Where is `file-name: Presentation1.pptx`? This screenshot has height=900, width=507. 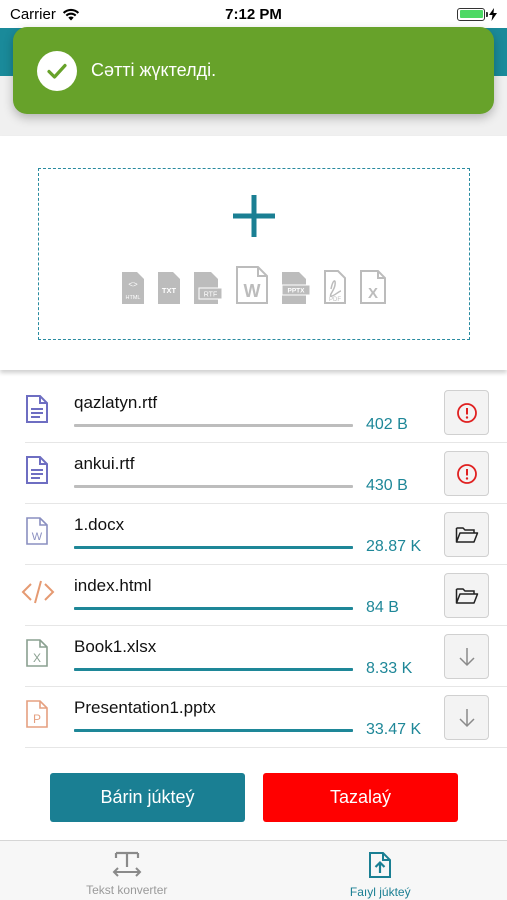 file-name: Presentation1.pptx is located at coordinates (145, 707).